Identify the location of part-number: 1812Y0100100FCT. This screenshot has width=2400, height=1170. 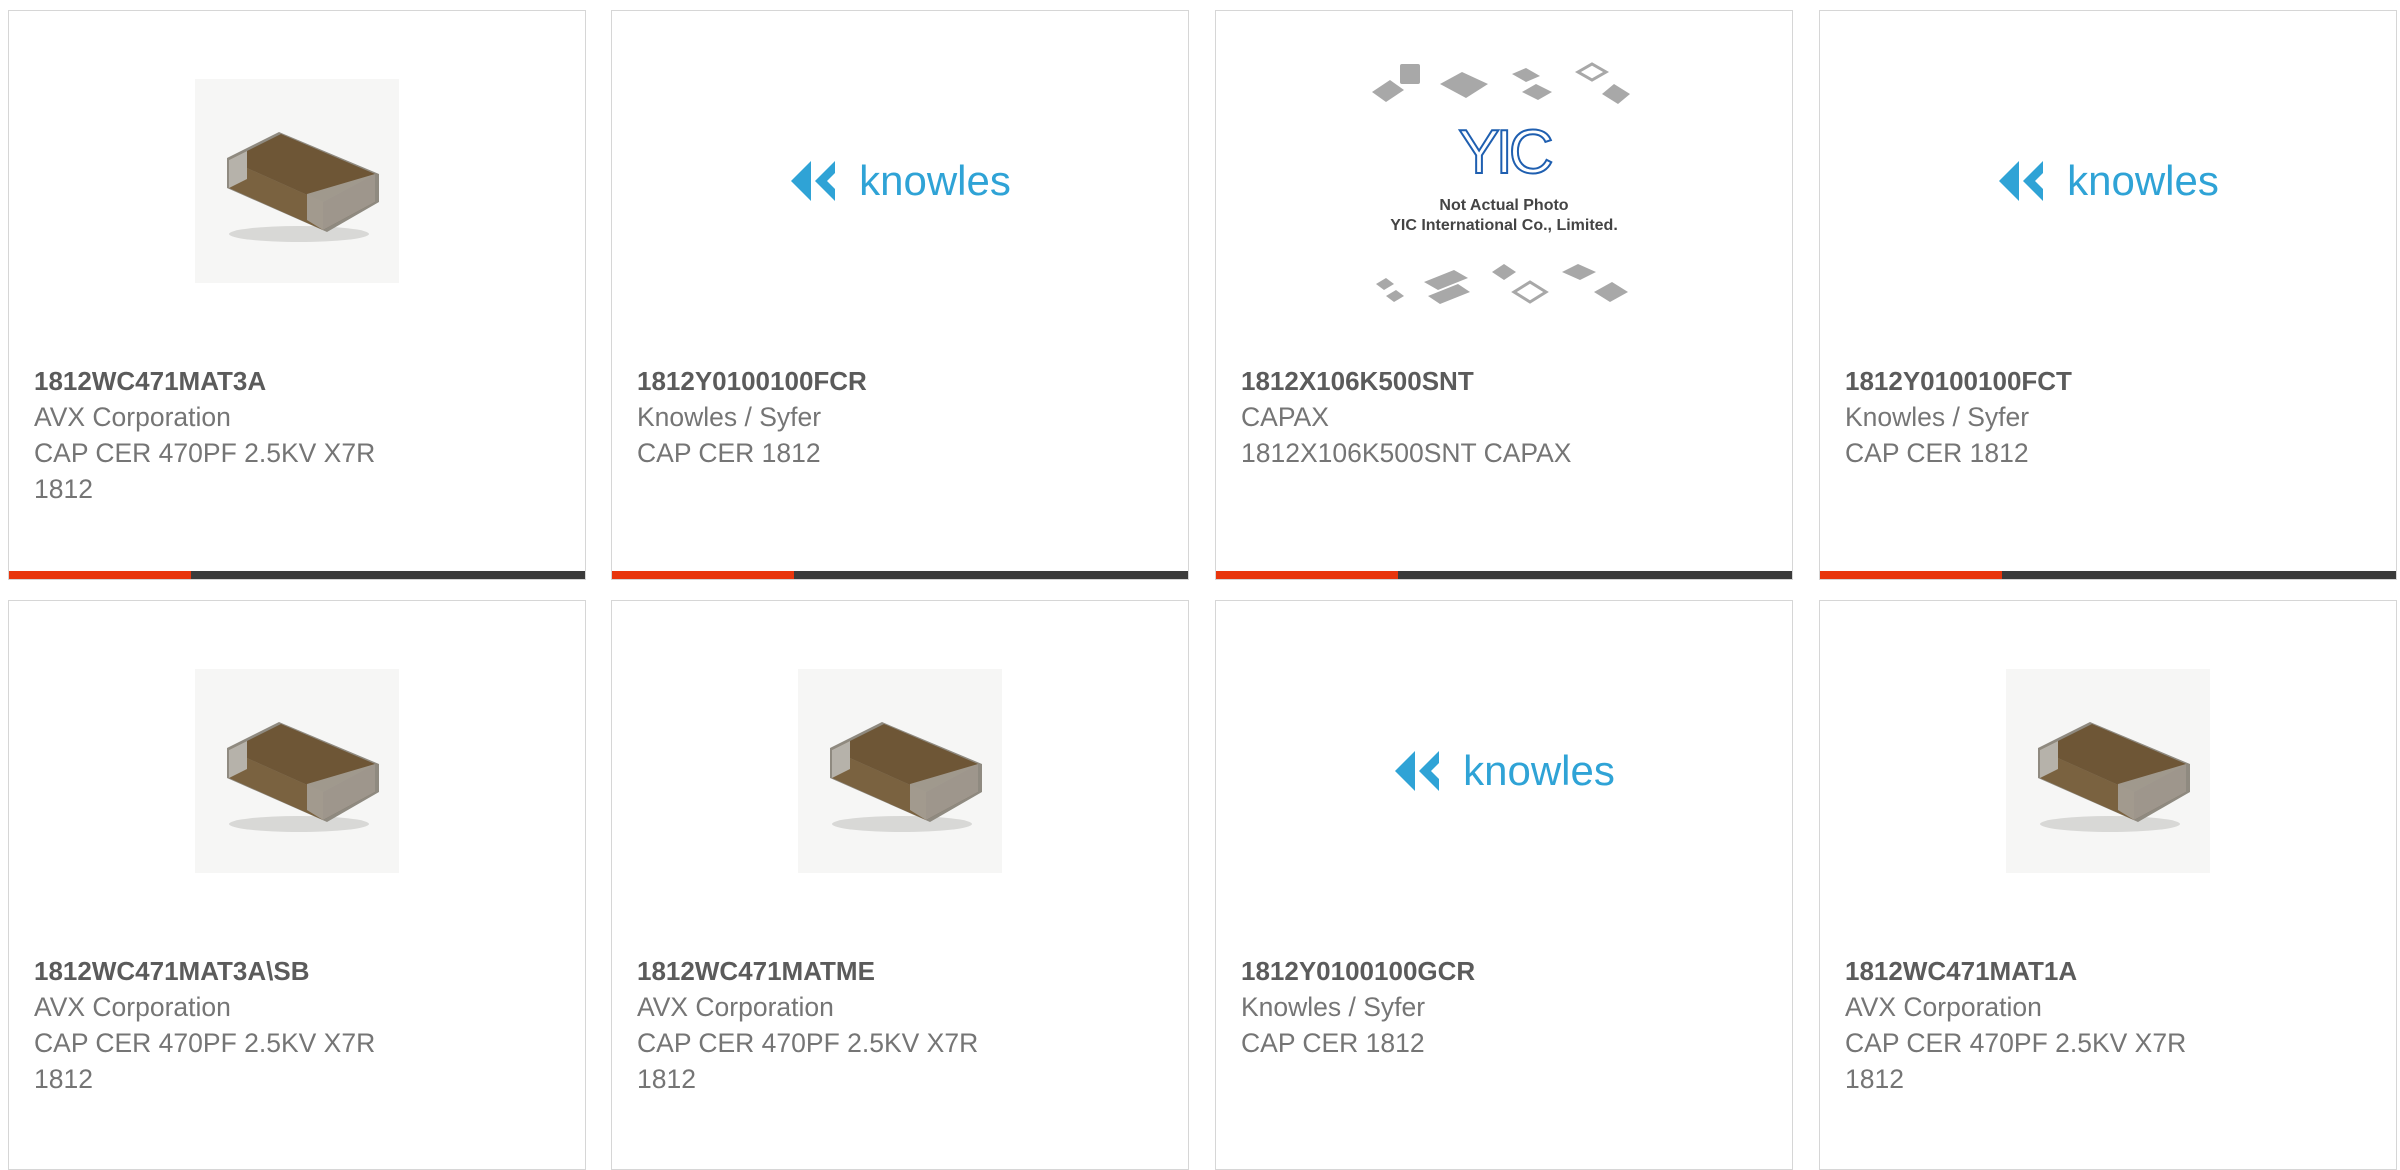
(2110, 381).